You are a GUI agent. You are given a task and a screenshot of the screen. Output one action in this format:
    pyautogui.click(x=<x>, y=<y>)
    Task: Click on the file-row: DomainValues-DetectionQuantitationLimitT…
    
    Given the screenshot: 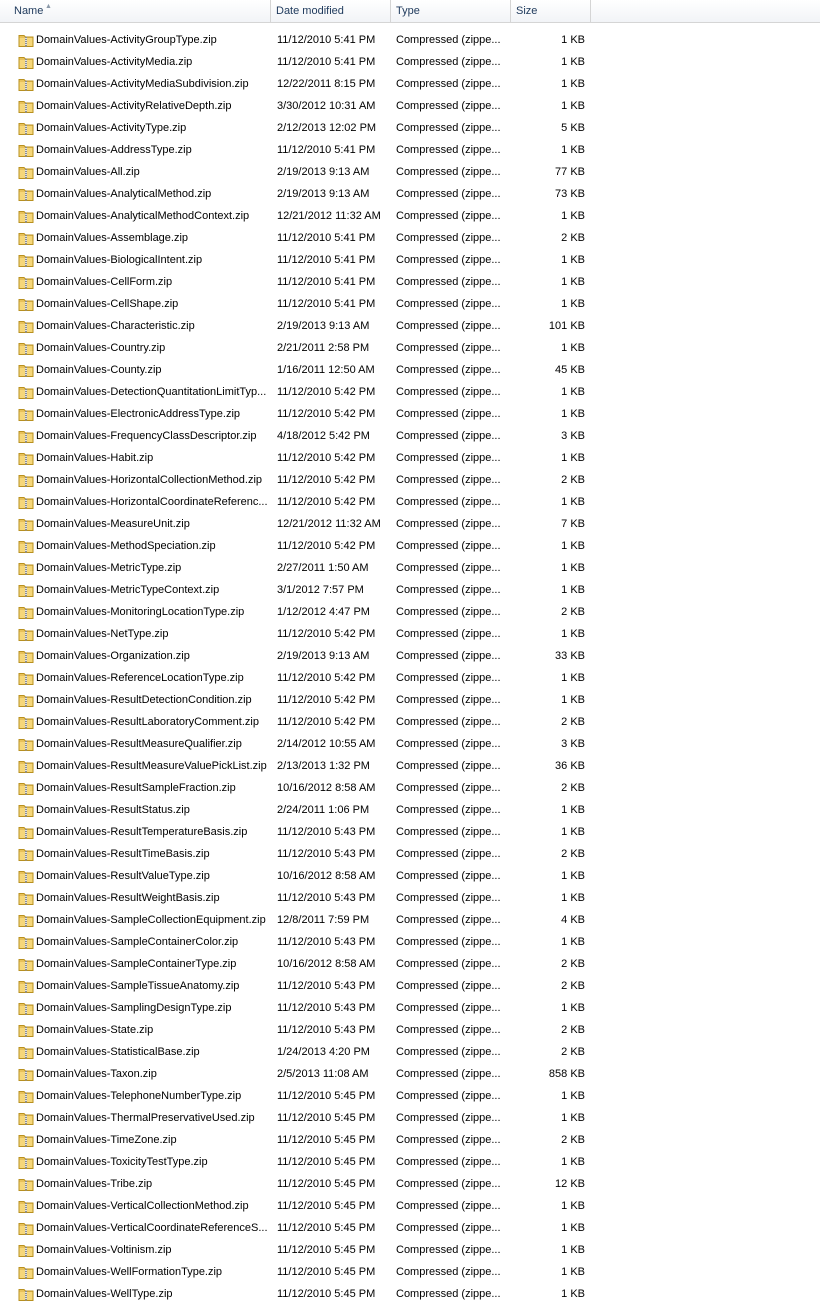 What is the action you would take?
    pyautogui.click(x=410, y=392)
    